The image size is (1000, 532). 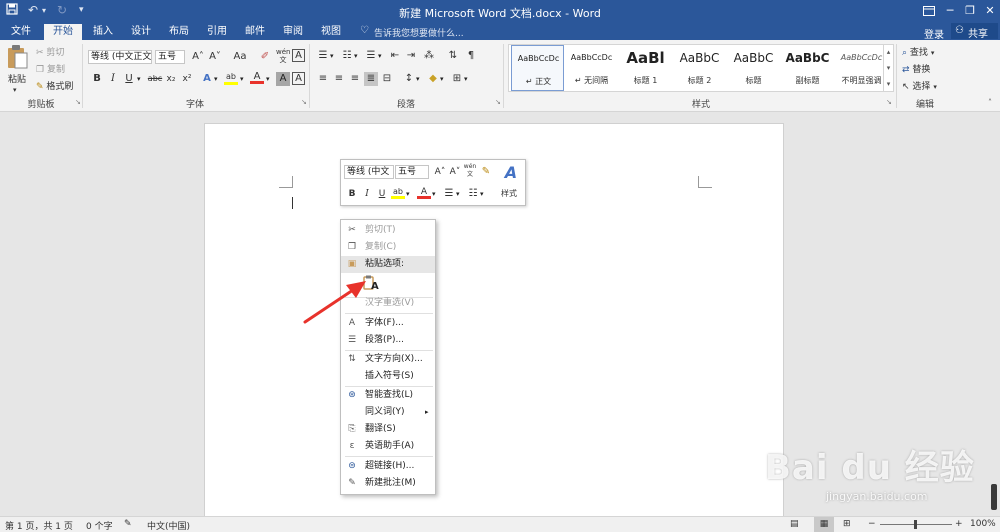 What do you see at coordinates (486, 172) in the screenshot?
I see `mini-format-painter-icon: ✎` at bounding box center [486, 172].